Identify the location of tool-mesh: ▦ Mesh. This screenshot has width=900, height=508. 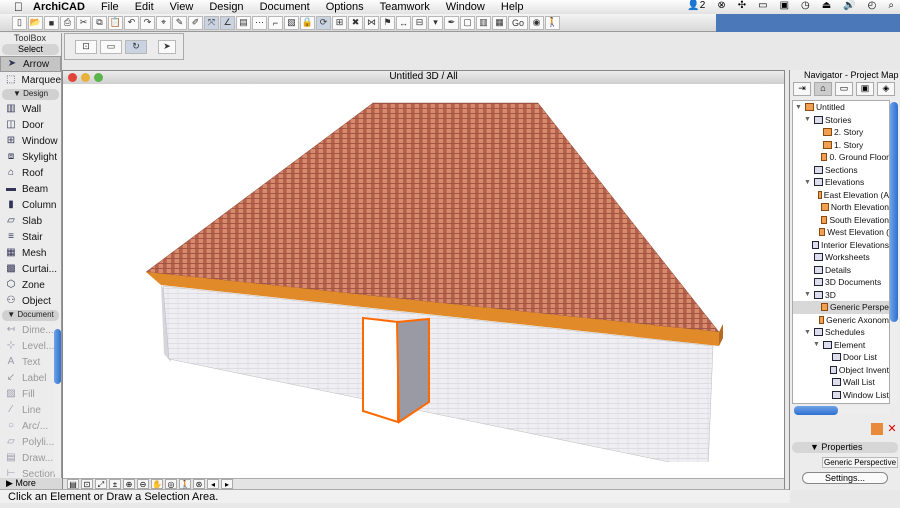
(30, 253).